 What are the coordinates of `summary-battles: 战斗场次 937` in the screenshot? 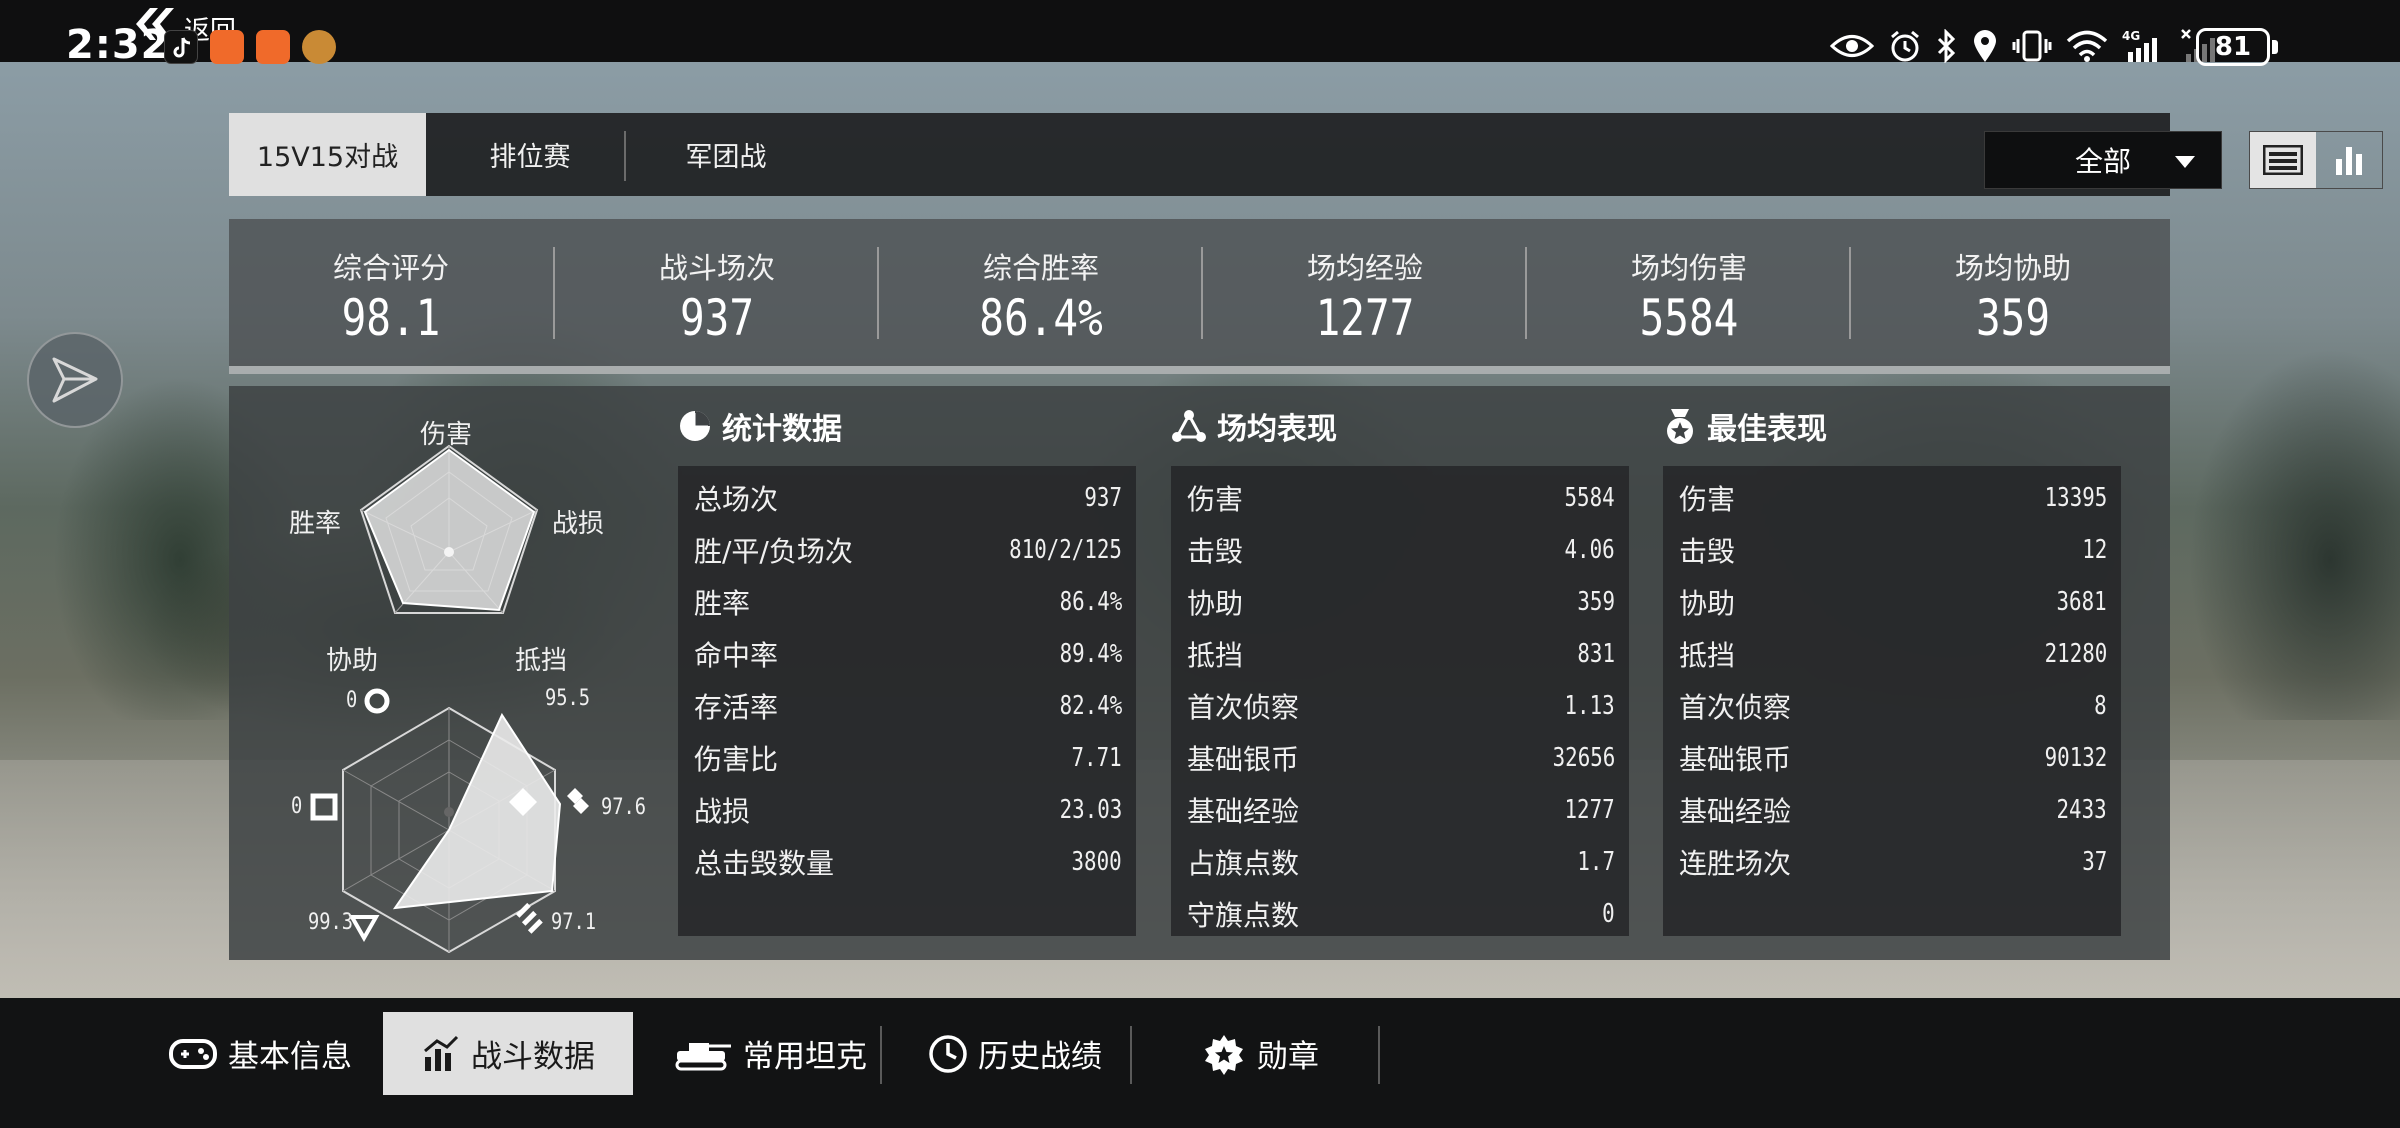 It's located at (717, 292).